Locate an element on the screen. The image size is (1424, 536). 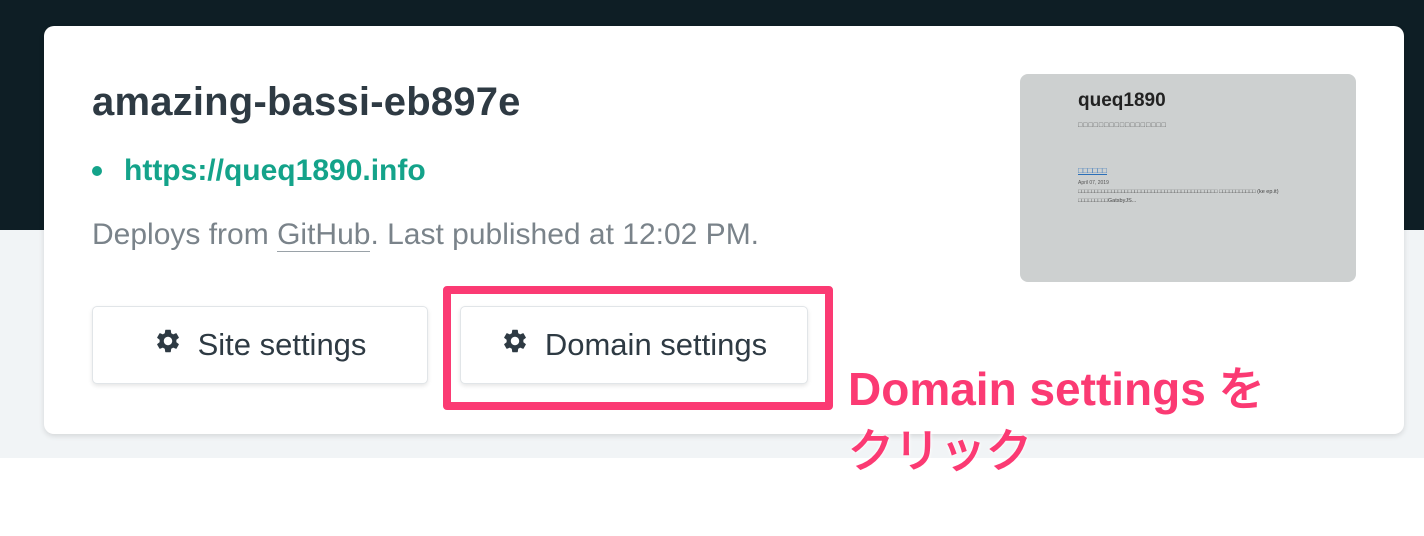
annotation-callout: Domain settings を クリック is located at coordinates (1056, 420).